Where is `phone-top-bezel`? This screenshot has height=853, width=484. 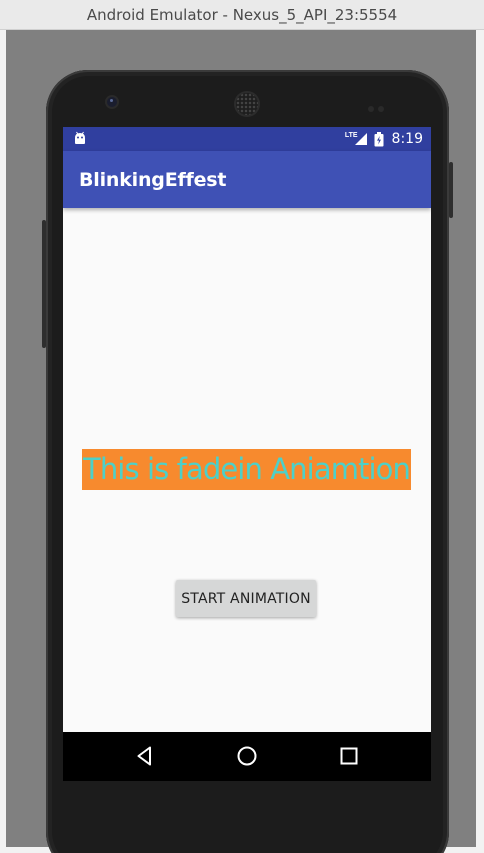
phone-top-bezel is located at coordinates (247, 100).